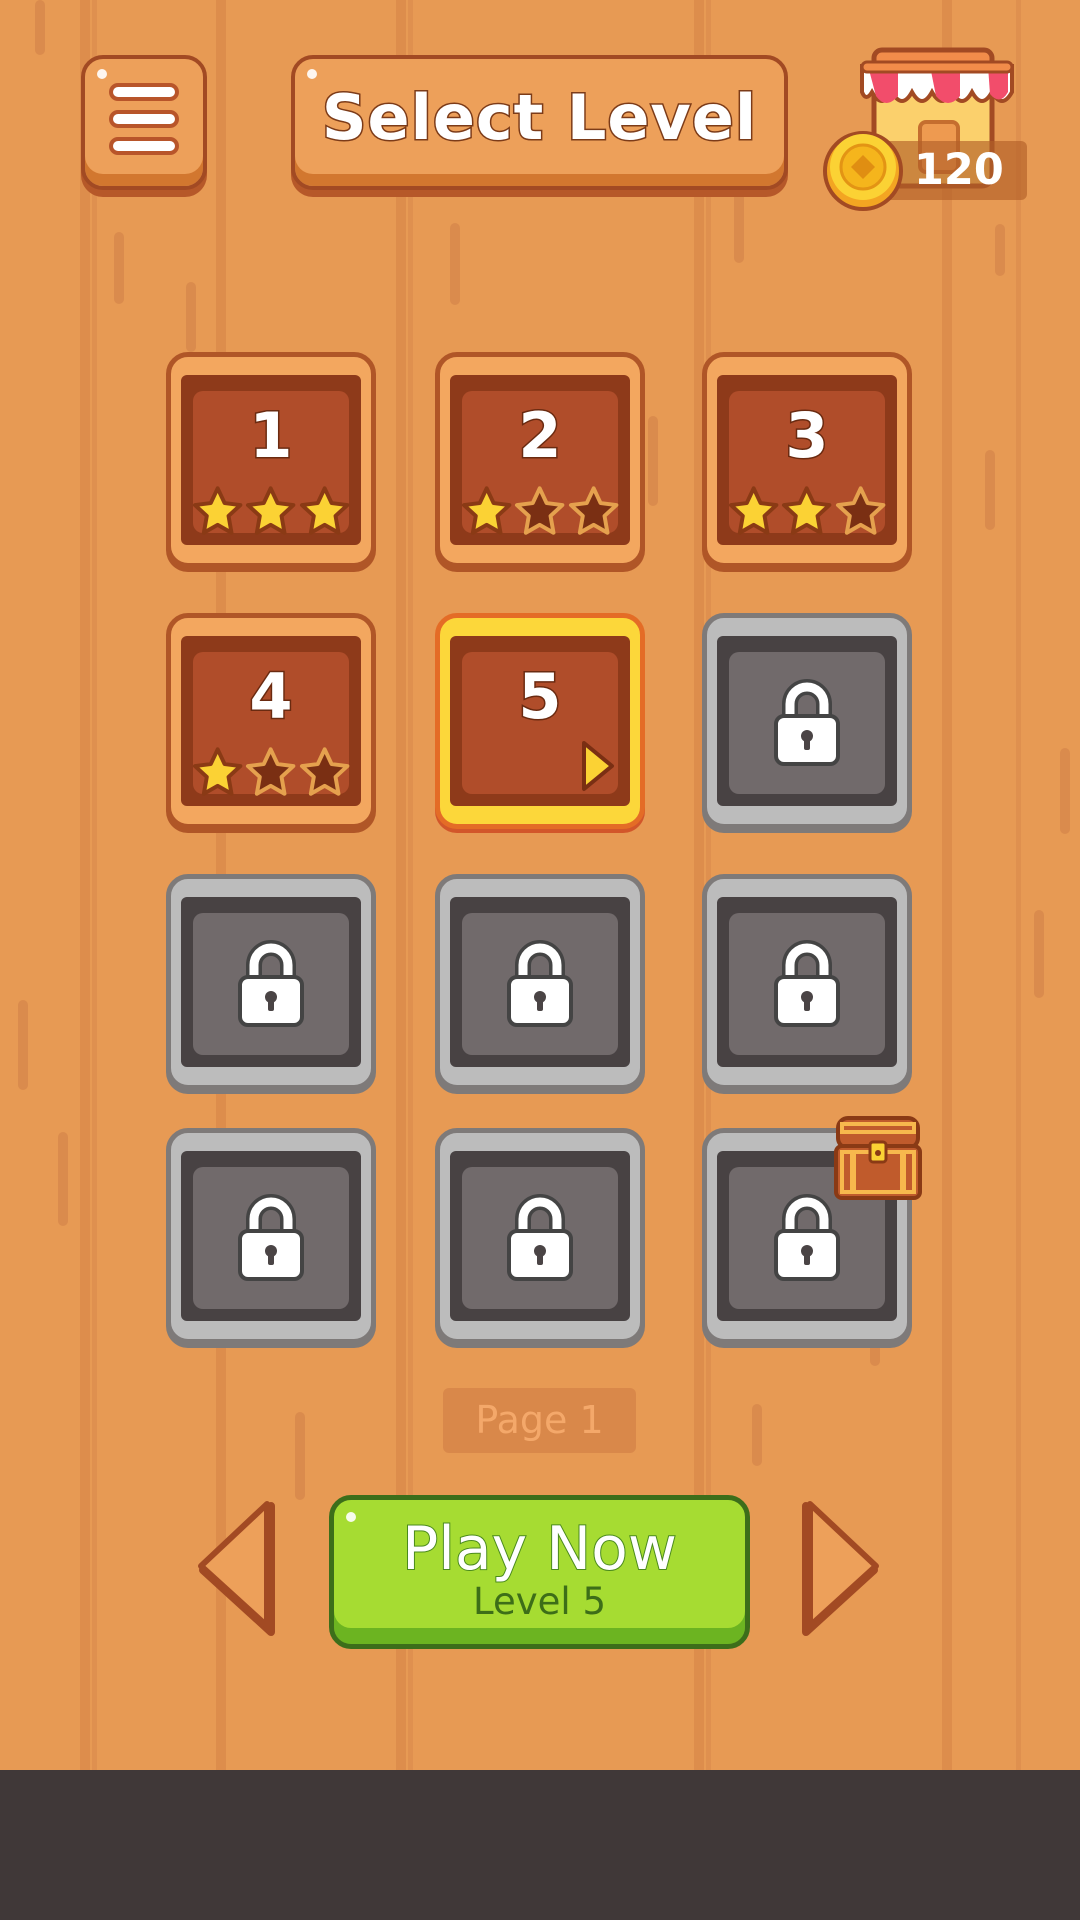 This screenshot has height=1920, width=1080. I want to click on level-tile-9-locked, so click(807, 982).